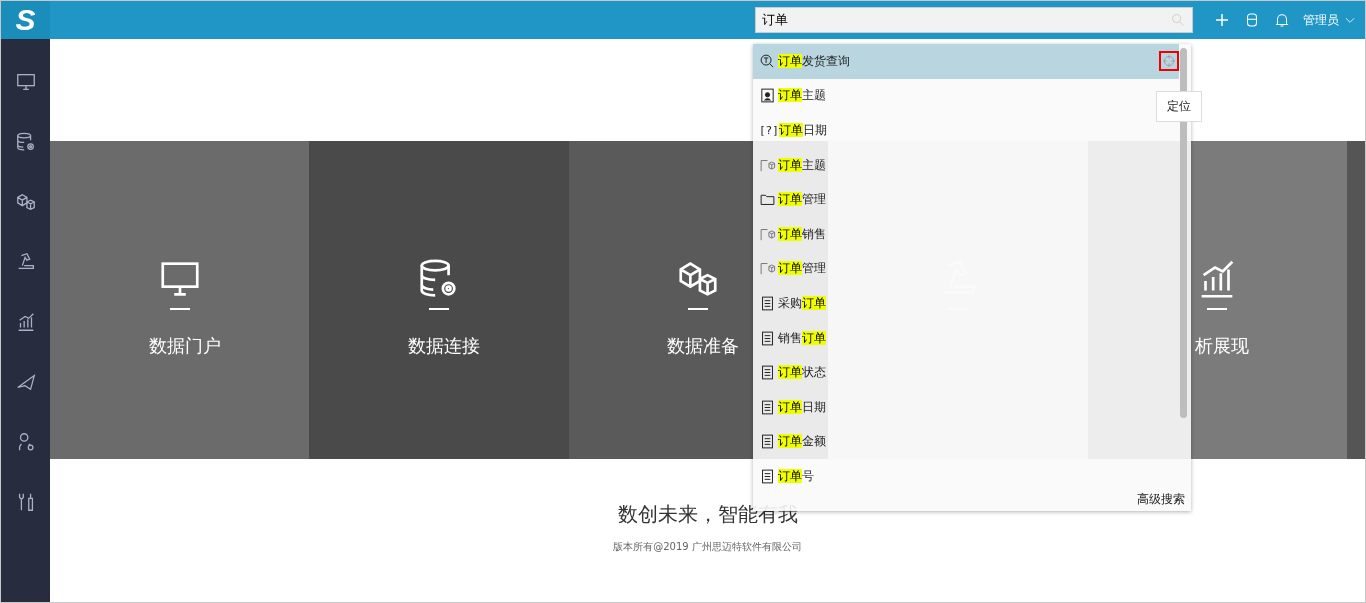 This screenshot has width=1366, height=603. I want to click on copyright-text: 版本所有@2019 广州思迈特软件有限公司, so click(707, 547).